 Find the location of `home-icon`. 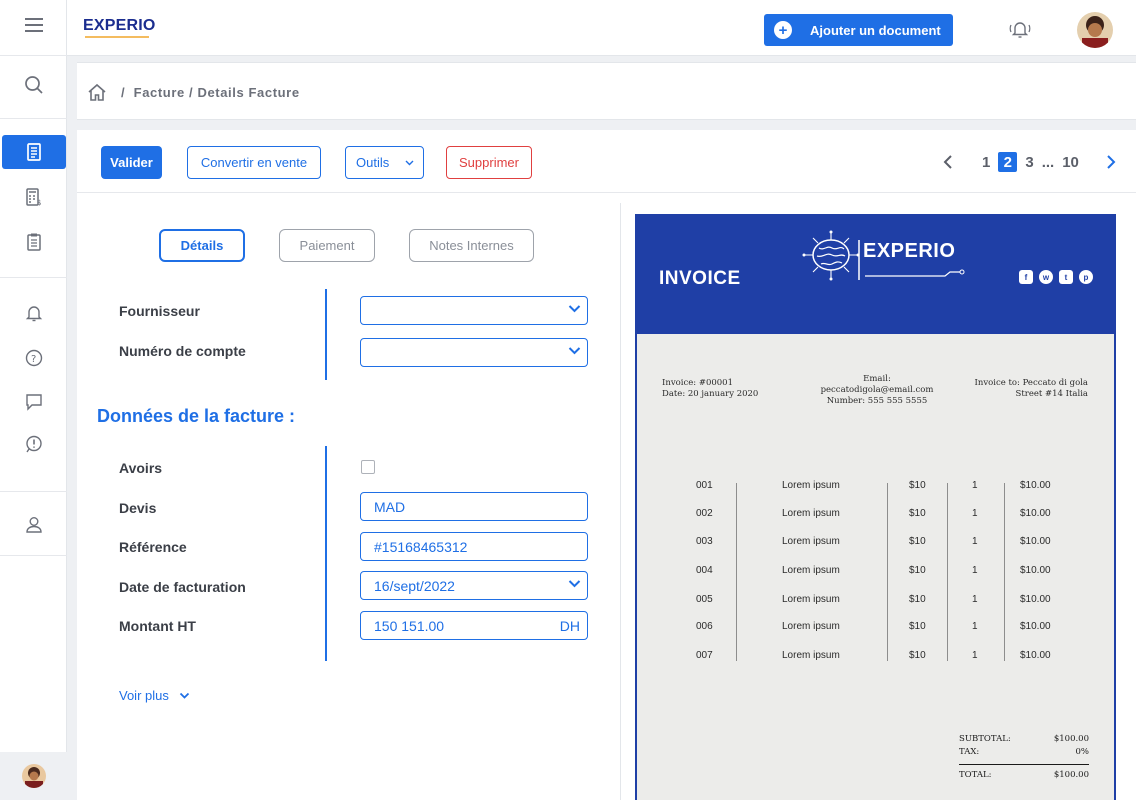

home-icon is located at coordinates (97, 92).